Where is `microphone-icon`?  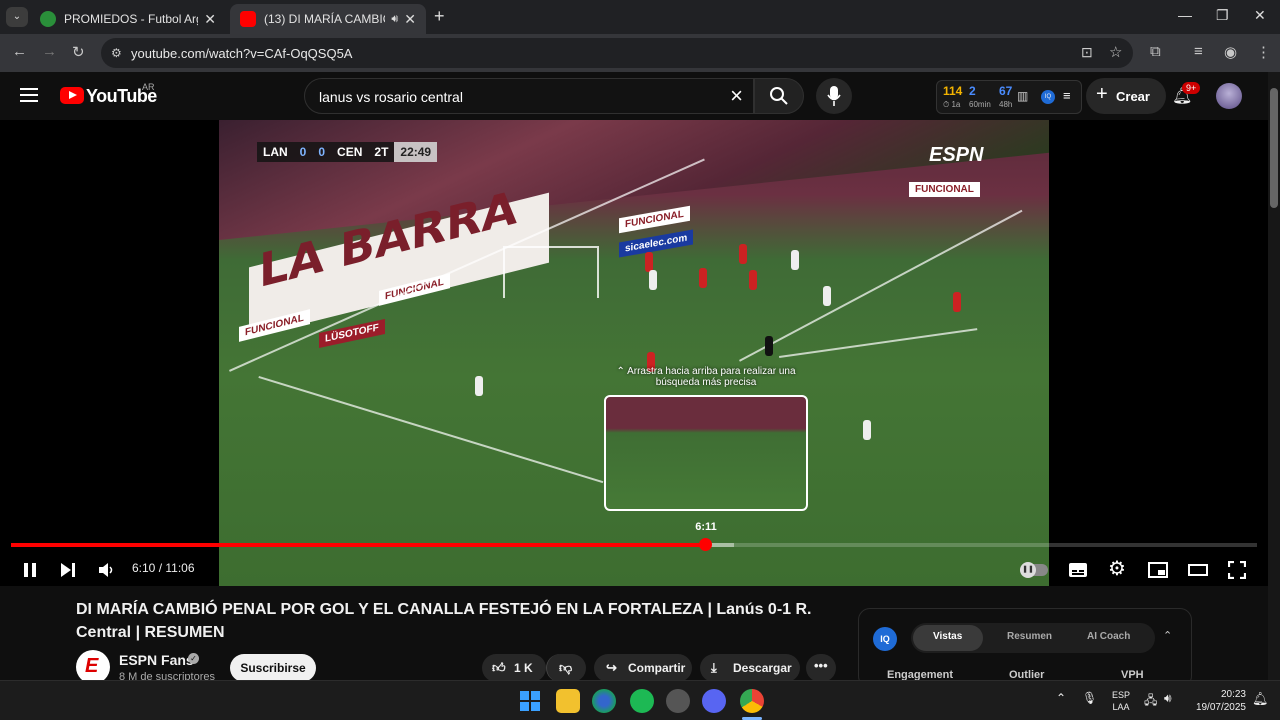
microphone-icon is located at coordinates (834, 96).